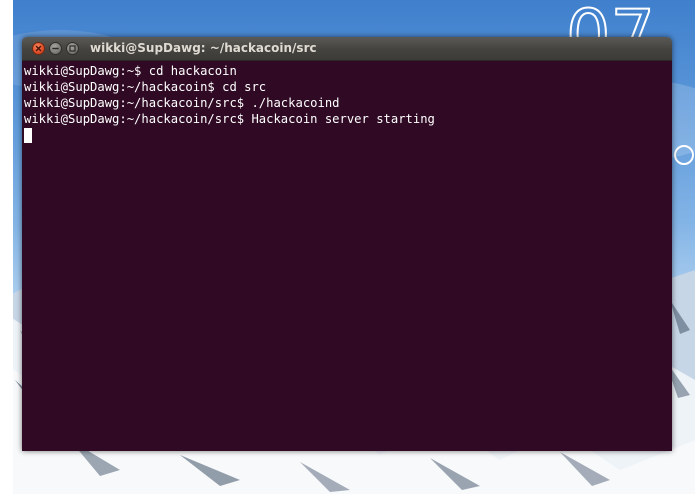 This screenshot has height=494, width=695. Describe the element at coordinates (6, 247) in the screenshot. I see `desktop-edge` at that location.